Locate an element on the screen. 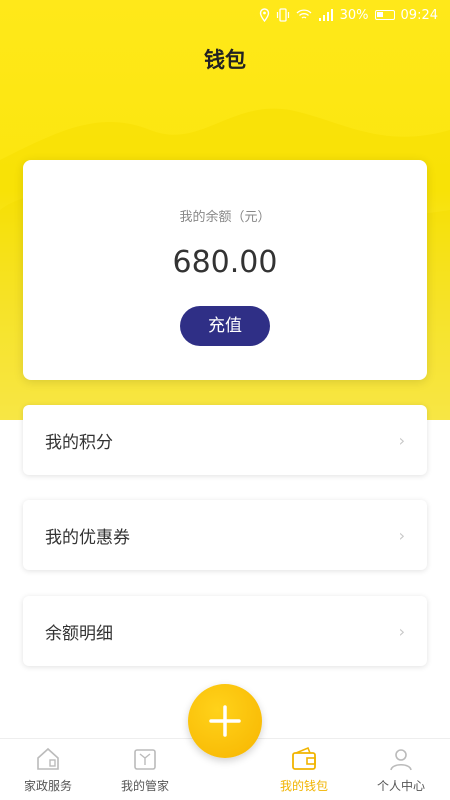 This screenshot has width=450, height=800. signal-icon is located at coordinates (326, 15).